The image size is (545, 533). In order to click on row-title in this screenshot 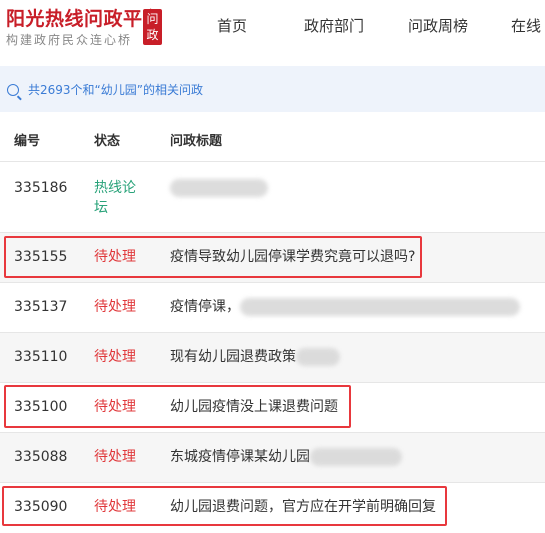, I will do `click(219, 188)`.